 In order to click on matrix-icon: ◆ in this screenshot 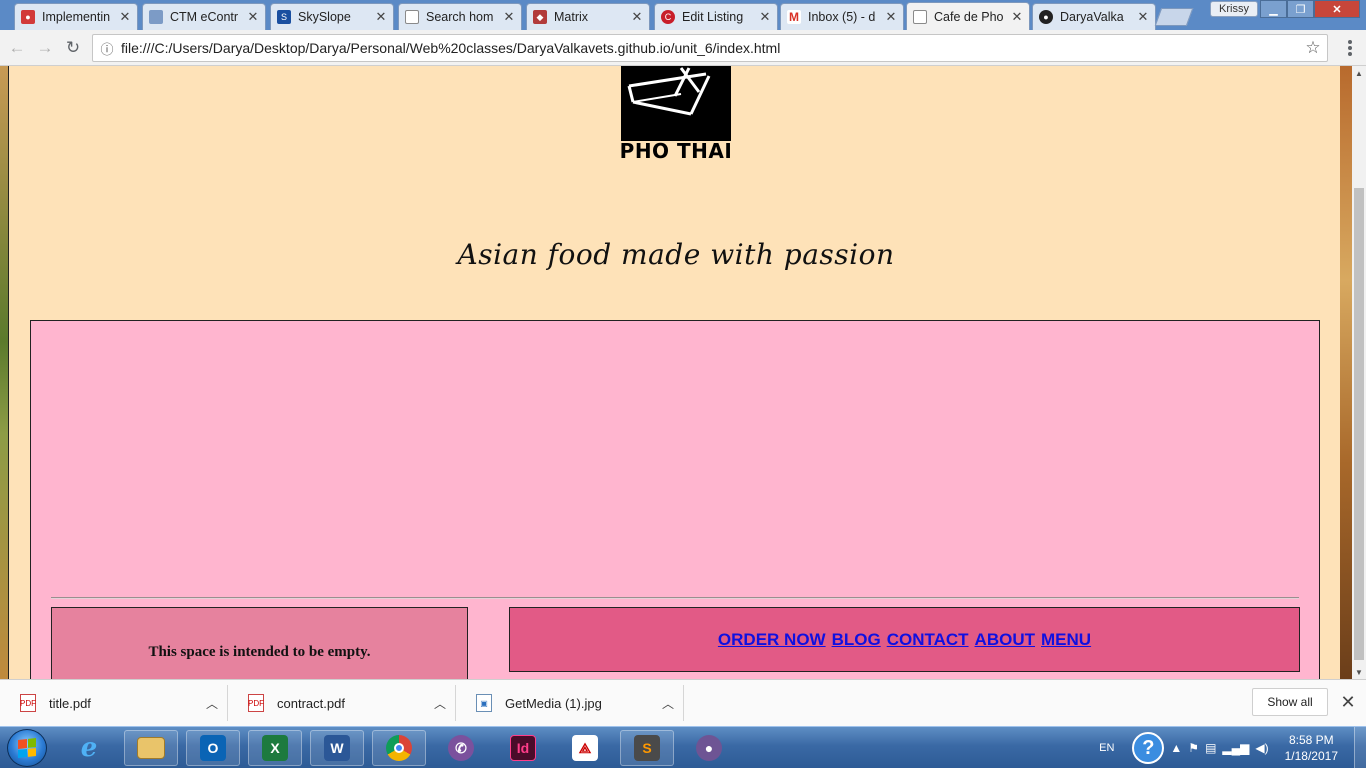, I will do `click(540, 17)`.